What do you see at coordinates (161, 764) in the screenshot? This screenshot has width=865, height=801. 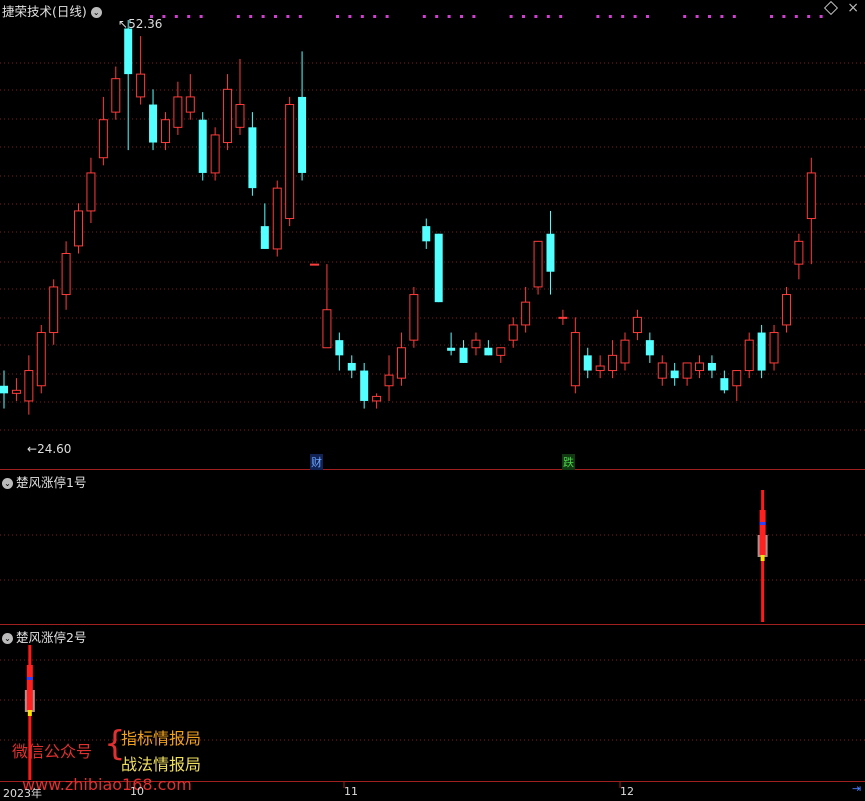 I see `watermark-line-2: 战法情报局` at bounding box center [161, 764].